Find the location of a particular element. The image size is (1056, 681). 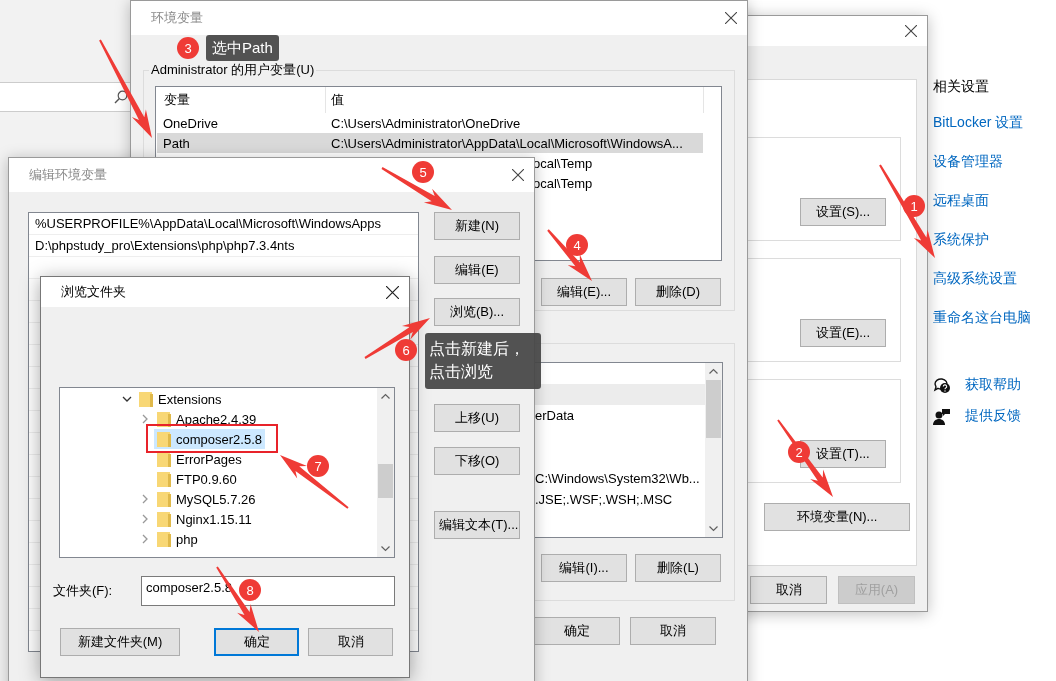

settings-link: 系统保护 is located at coordinates (961, 241).